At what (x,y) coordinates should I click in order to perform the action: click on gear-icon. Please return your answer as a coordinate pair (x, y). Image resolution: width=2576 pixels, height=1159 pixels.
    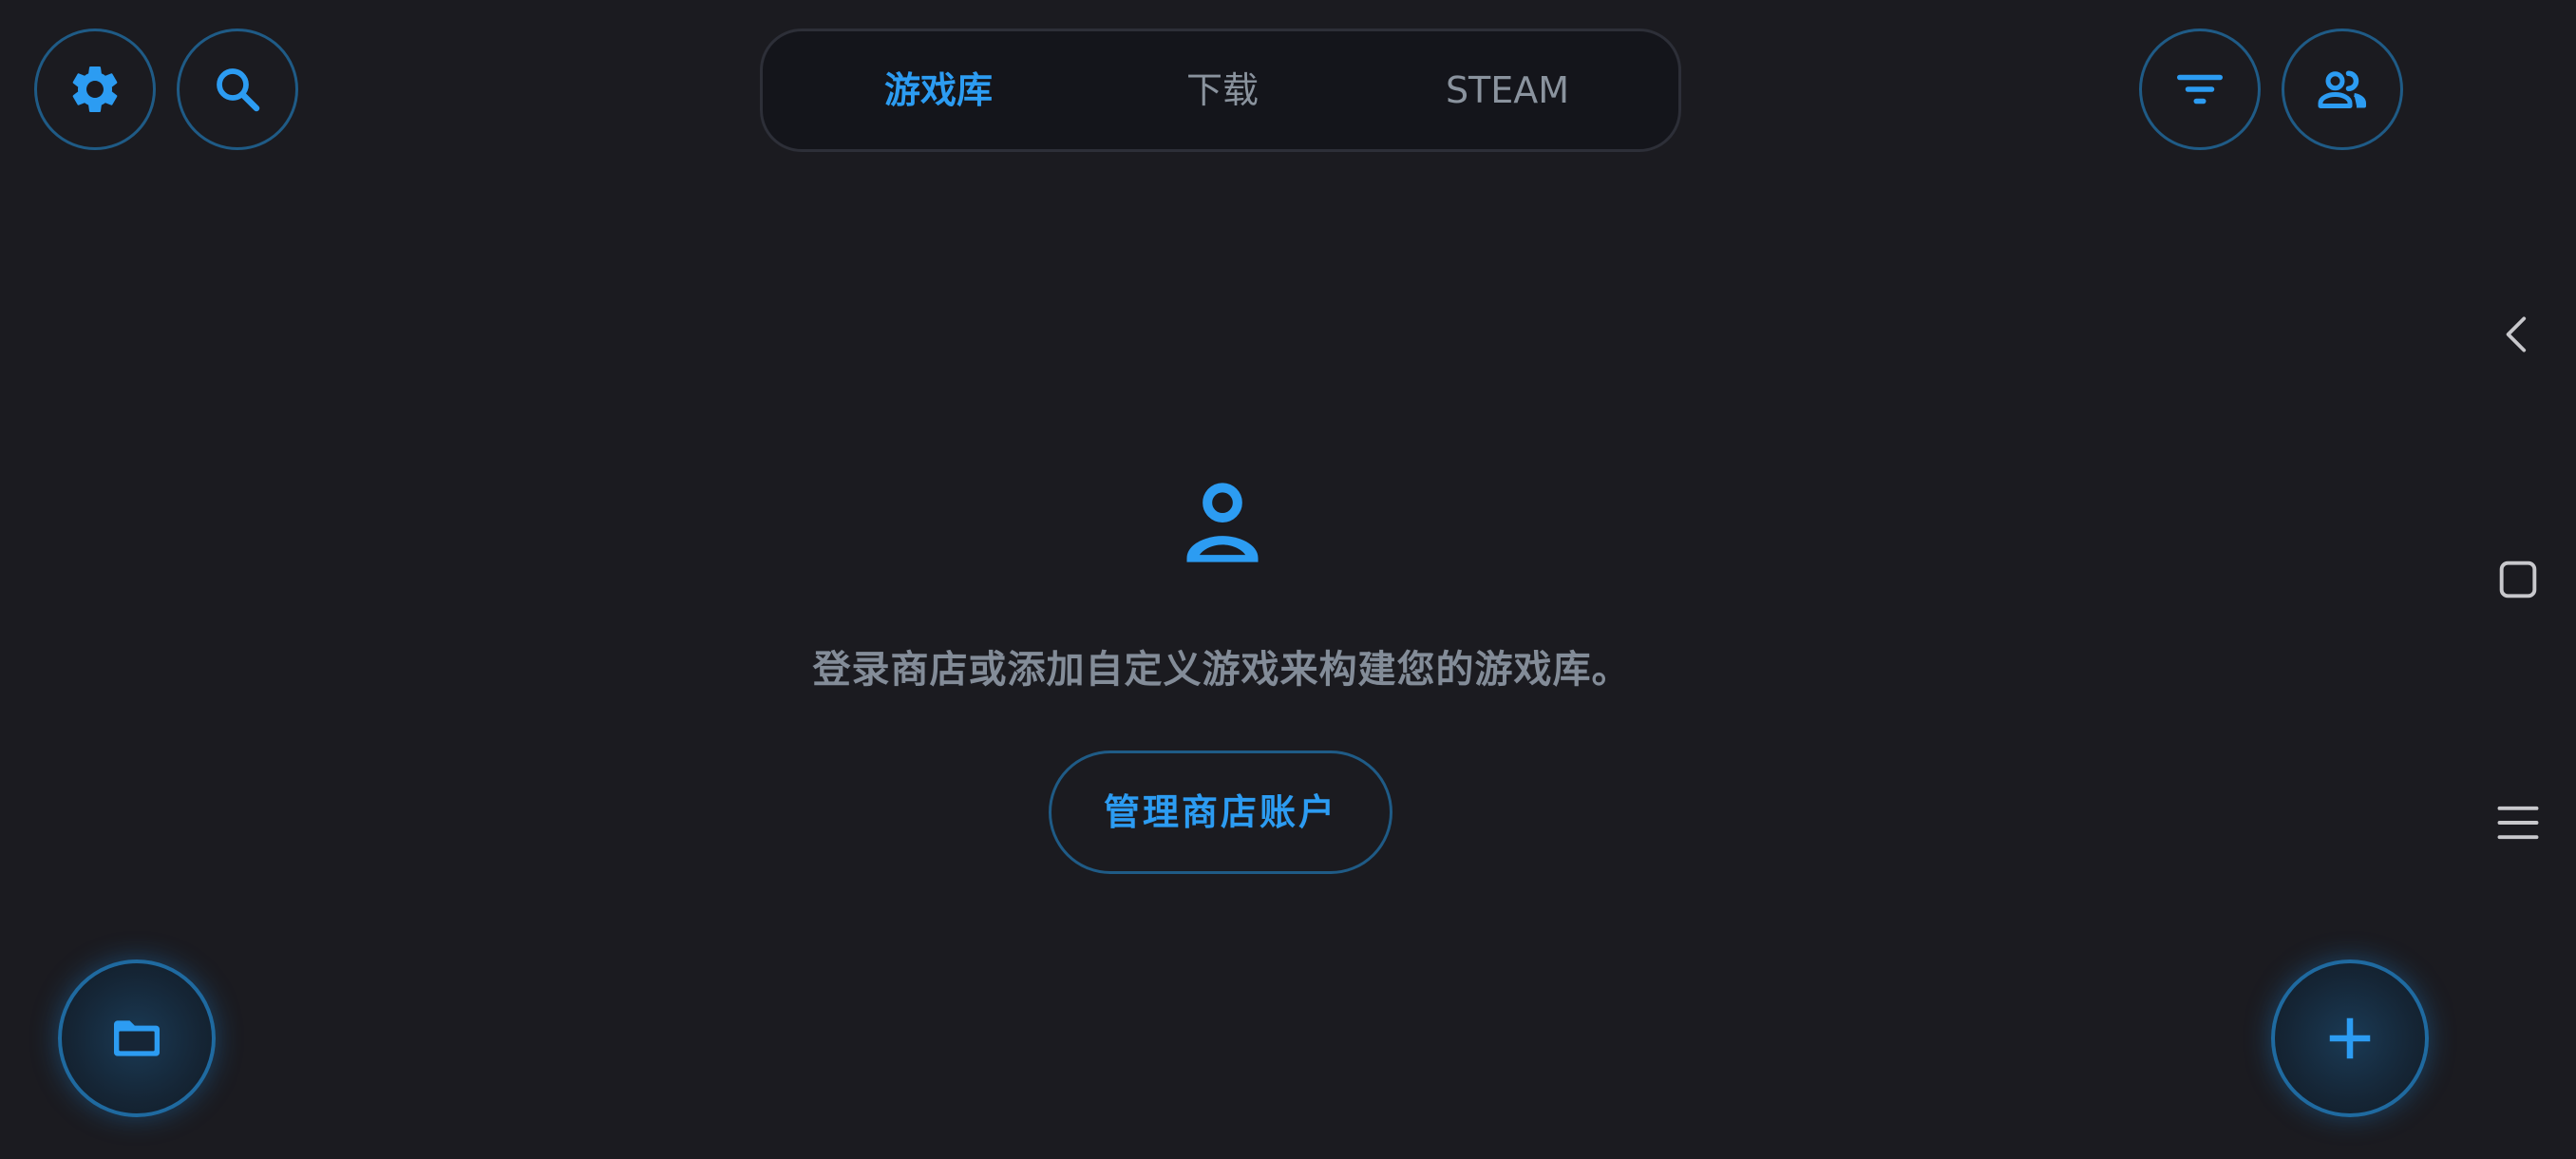
    Looking at the image, I should click on (95, 89).